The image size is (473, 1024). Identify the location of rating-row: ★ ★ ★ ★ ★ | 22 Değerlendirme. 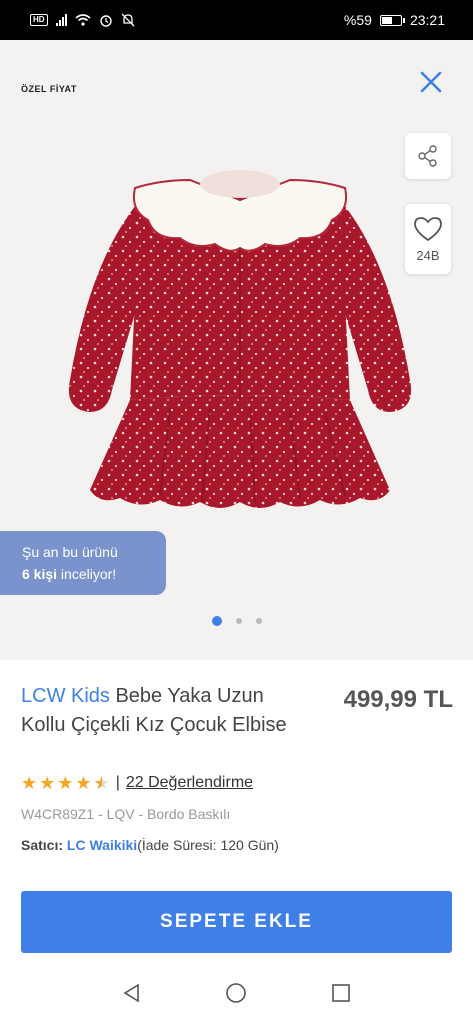
(137, 783).